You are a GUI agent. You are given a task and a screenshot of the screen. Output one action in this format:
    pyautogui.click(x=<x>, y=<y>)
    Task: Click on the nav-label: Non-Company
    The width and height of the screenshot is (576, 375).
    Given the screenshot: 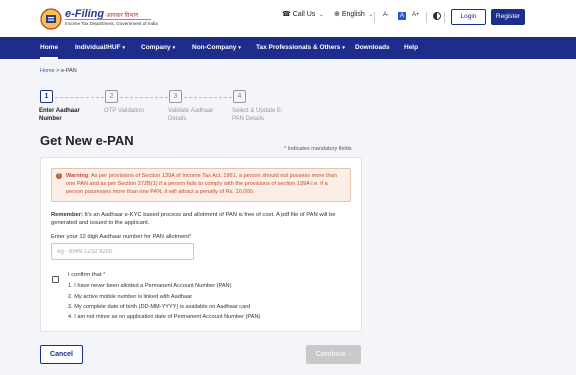 What is the action you would take?
    pyautogui.click(x=214, y=47)
    